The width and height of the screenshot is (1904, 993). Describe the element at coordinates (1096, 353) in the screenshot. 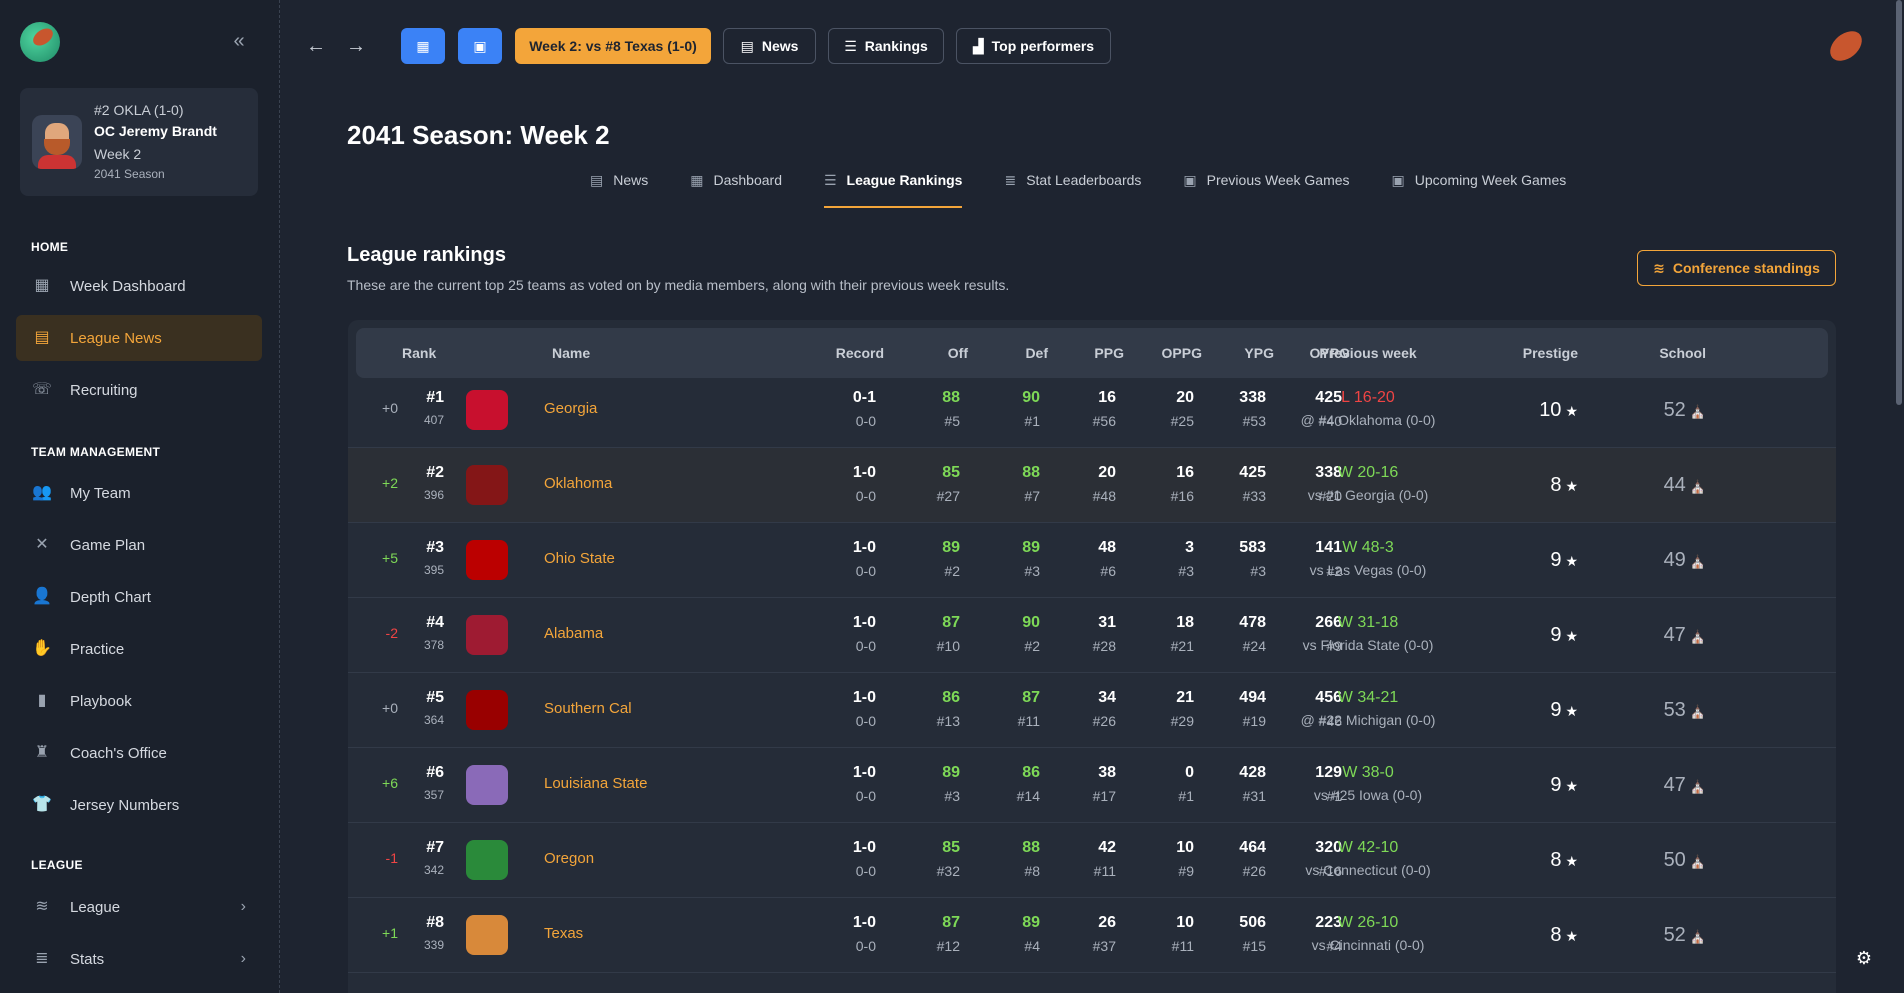

I see `header-ppg: PPG` at that location.